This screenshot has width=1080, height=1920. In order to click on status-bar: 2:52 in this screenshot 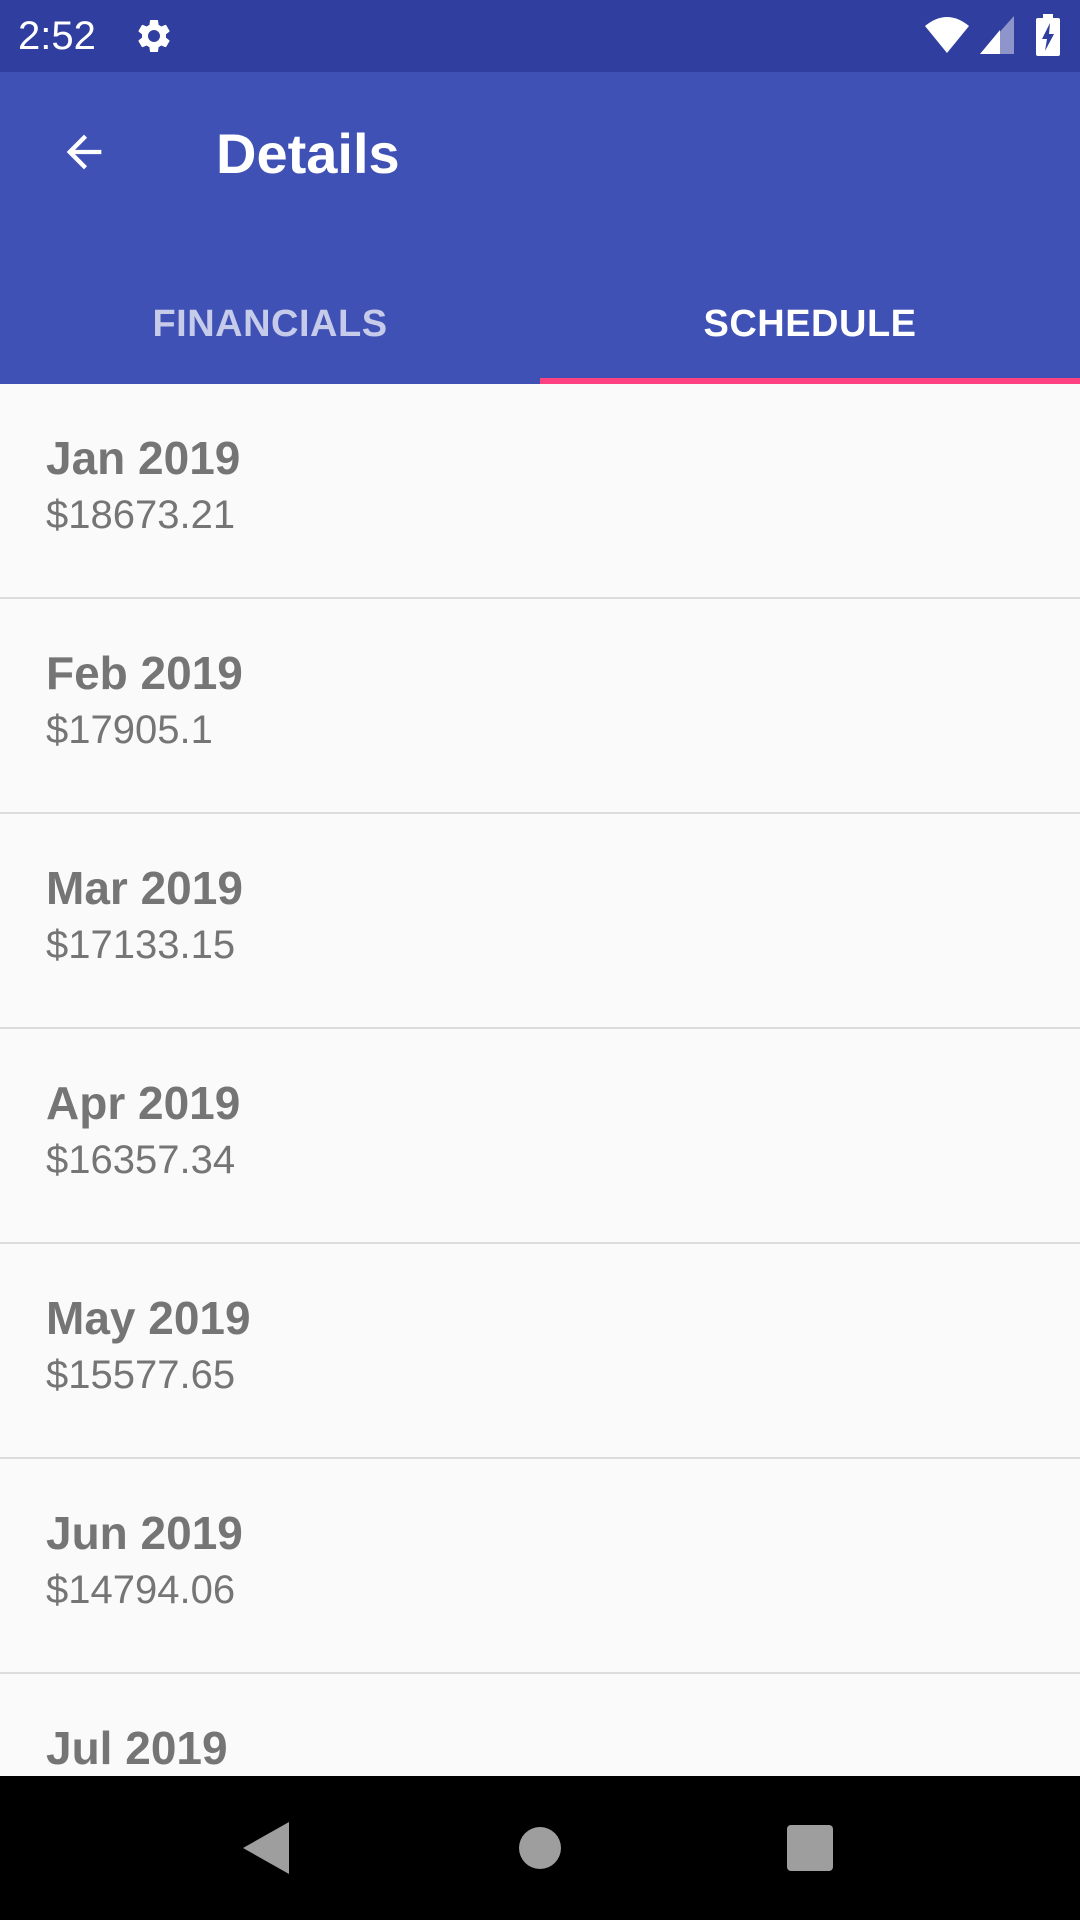, I will do `click(540, 36)`.